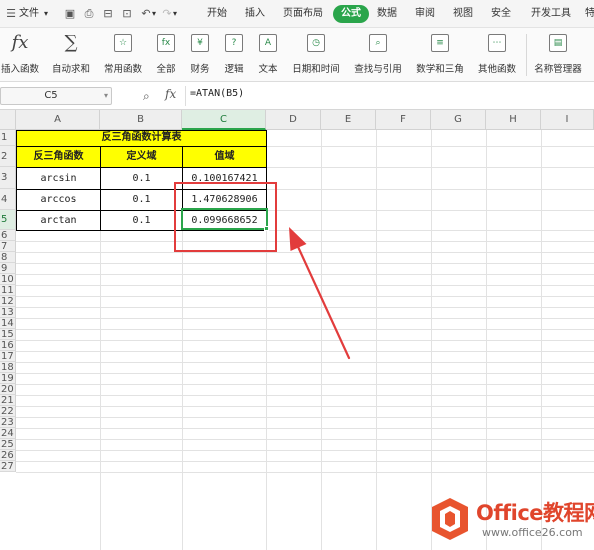 Image resolution: width=594 pixels, height=550 pixels. I want to click on other-functions-label: 其他函数, so click(496, 69).